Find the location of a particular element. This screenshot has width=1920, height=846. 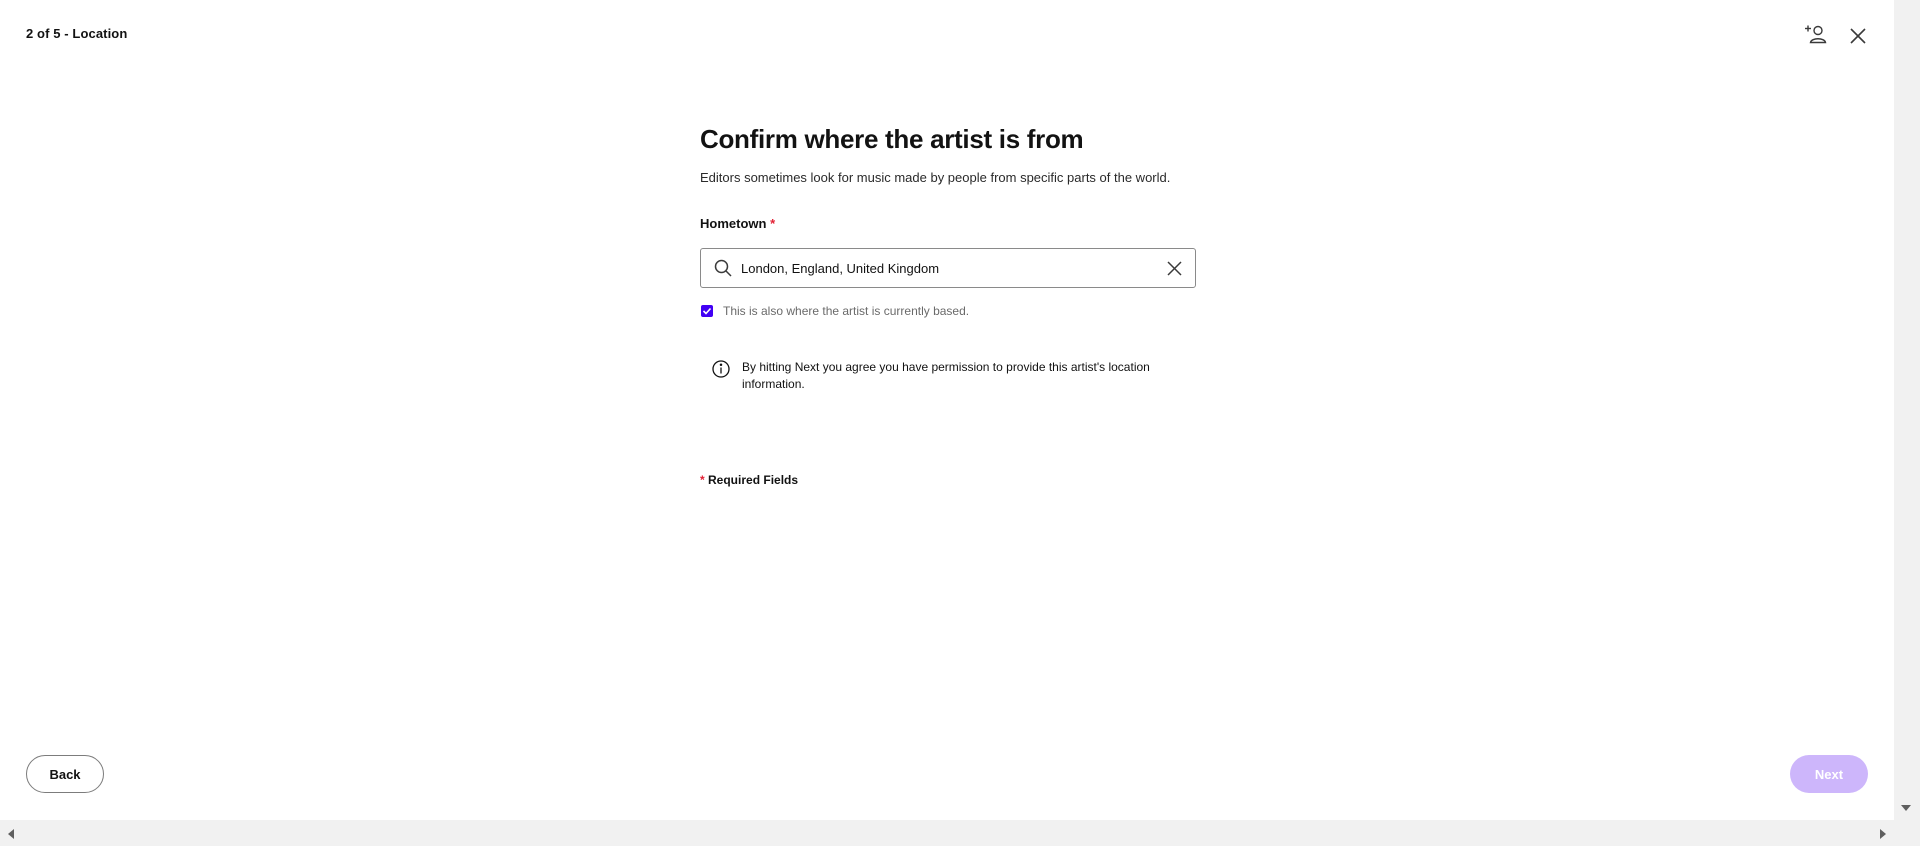

page-title: Confirm where the artist is from is located at coordinates (892, 139).